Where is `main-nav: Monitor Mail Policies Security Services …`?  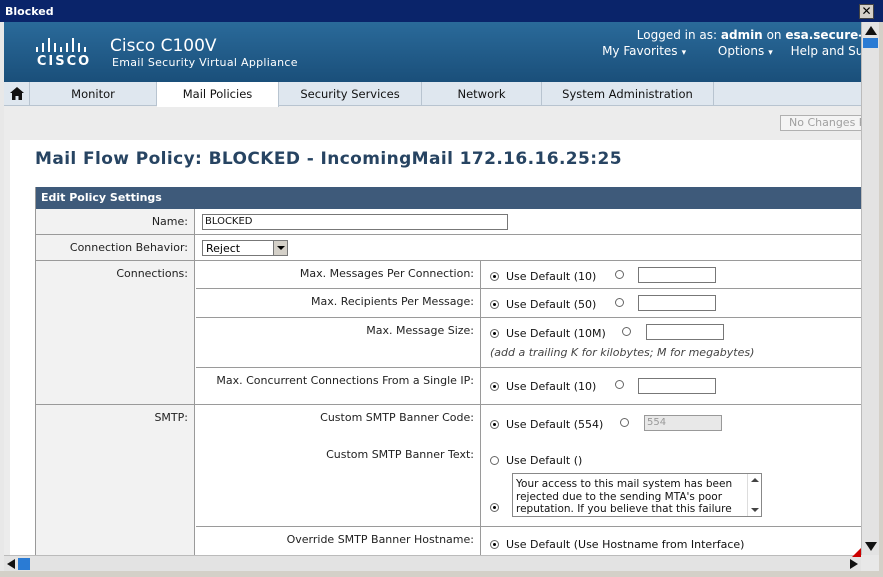 main-nav: Monitor Mail Policies Security Services … is located at coordinates (432, 94).